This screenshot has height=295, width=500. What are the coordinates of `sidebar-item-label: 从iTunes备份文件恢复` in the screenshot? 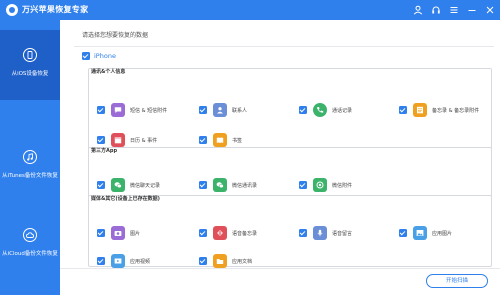 It's located at (30, 176).